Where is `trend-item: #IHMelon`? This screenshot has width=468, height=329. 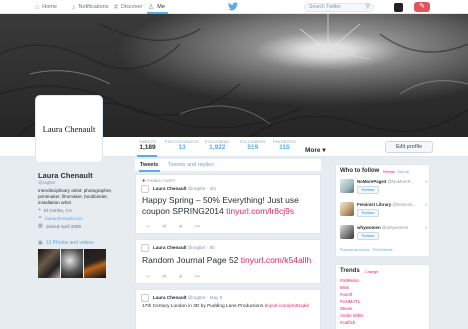 trend-item: #IHMelon is located at coordinates (349, 280).